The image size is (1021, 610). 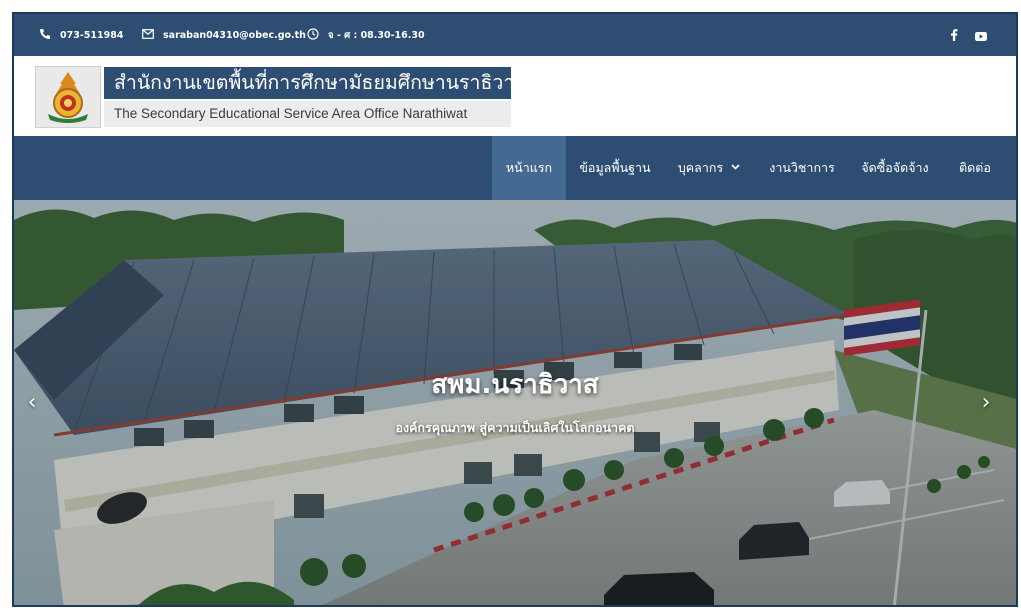 I want to click on email-contact: saraban04310@obec.go.th, so click(x=223, y=35).